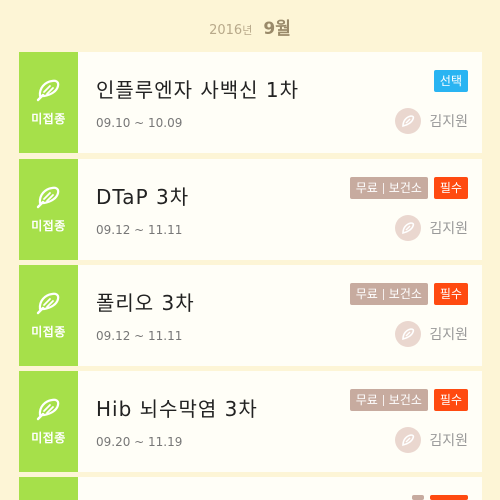 This screenshot has width=500, height=500. What do you see at coordinates (250, 488) in the screenshot?
I see `vaccine-card-partial` at bounding box center [250, 488].